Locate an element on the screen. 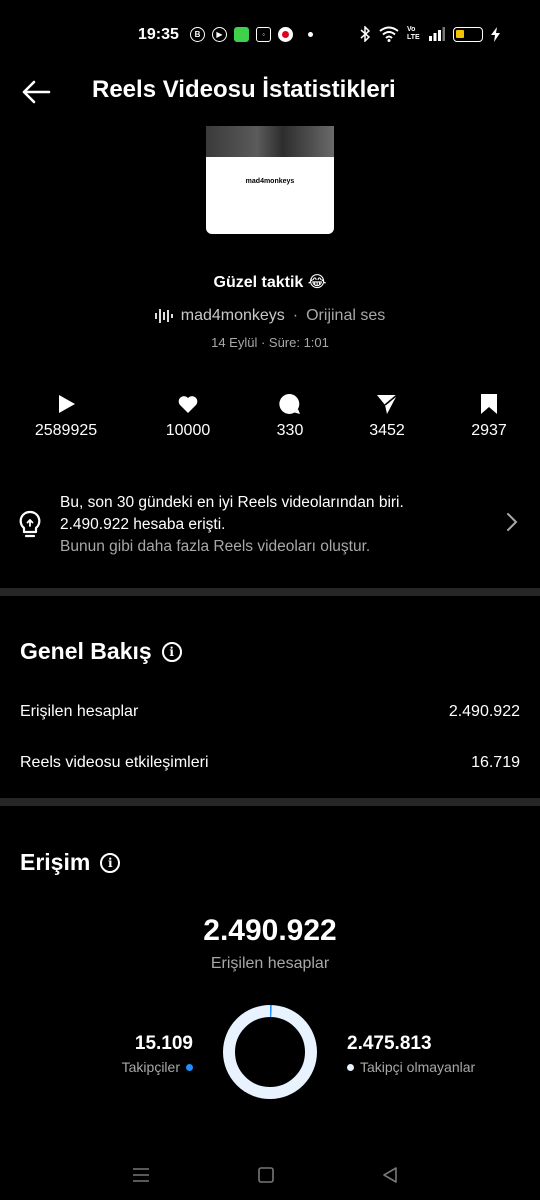  reach-total: 2.490.922 is located at coordinates (270, 930).